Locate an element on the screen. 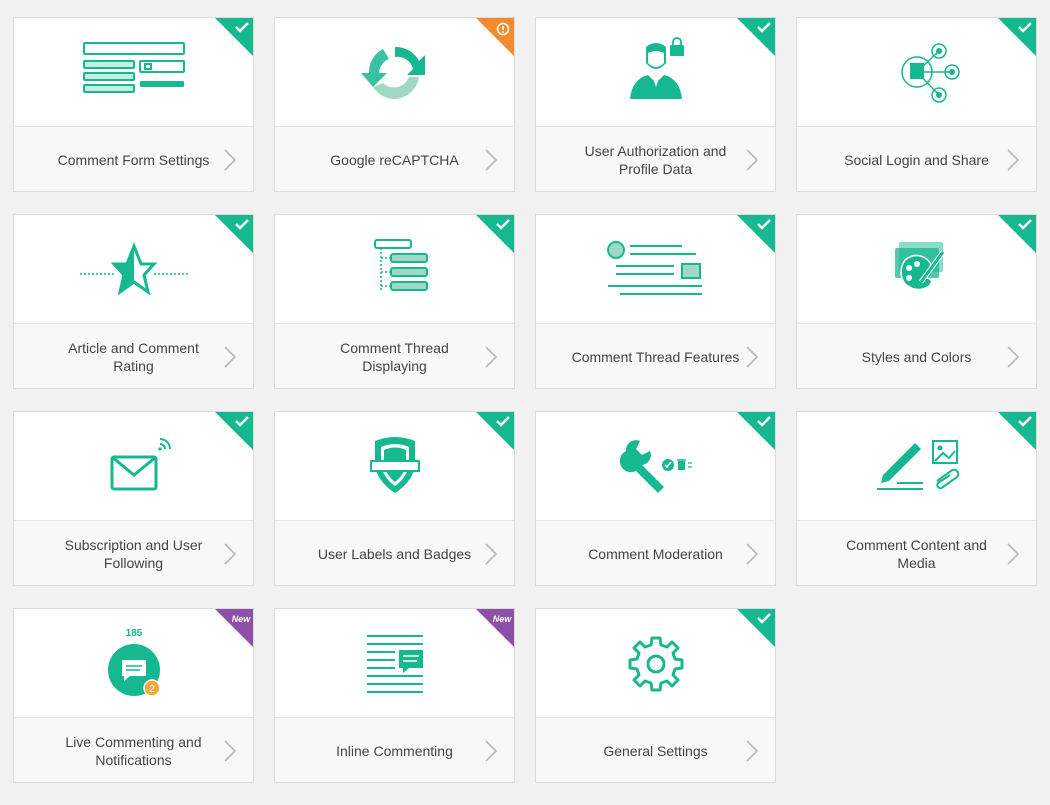 The width and height of the screenshot is (1050, 805). card-footer: Live Commenting and Notifications is located at coordinates (133, 749).